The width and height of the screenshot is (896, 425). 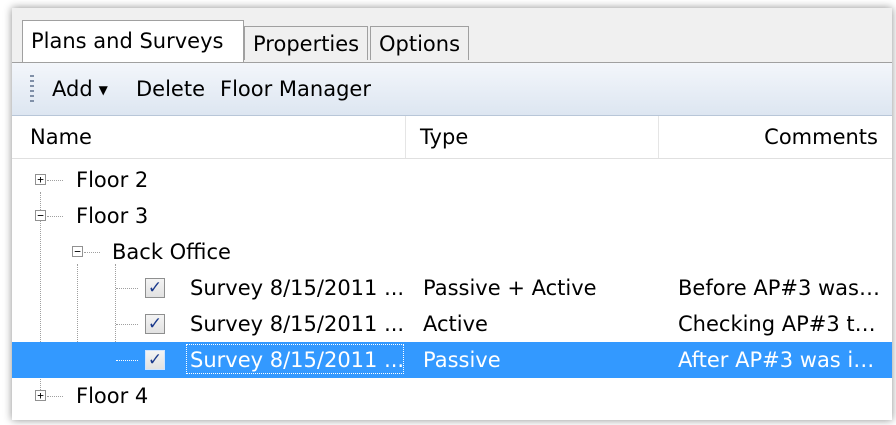 I want to click on column-header: Name Type Comments, so click(x=452, y=137).